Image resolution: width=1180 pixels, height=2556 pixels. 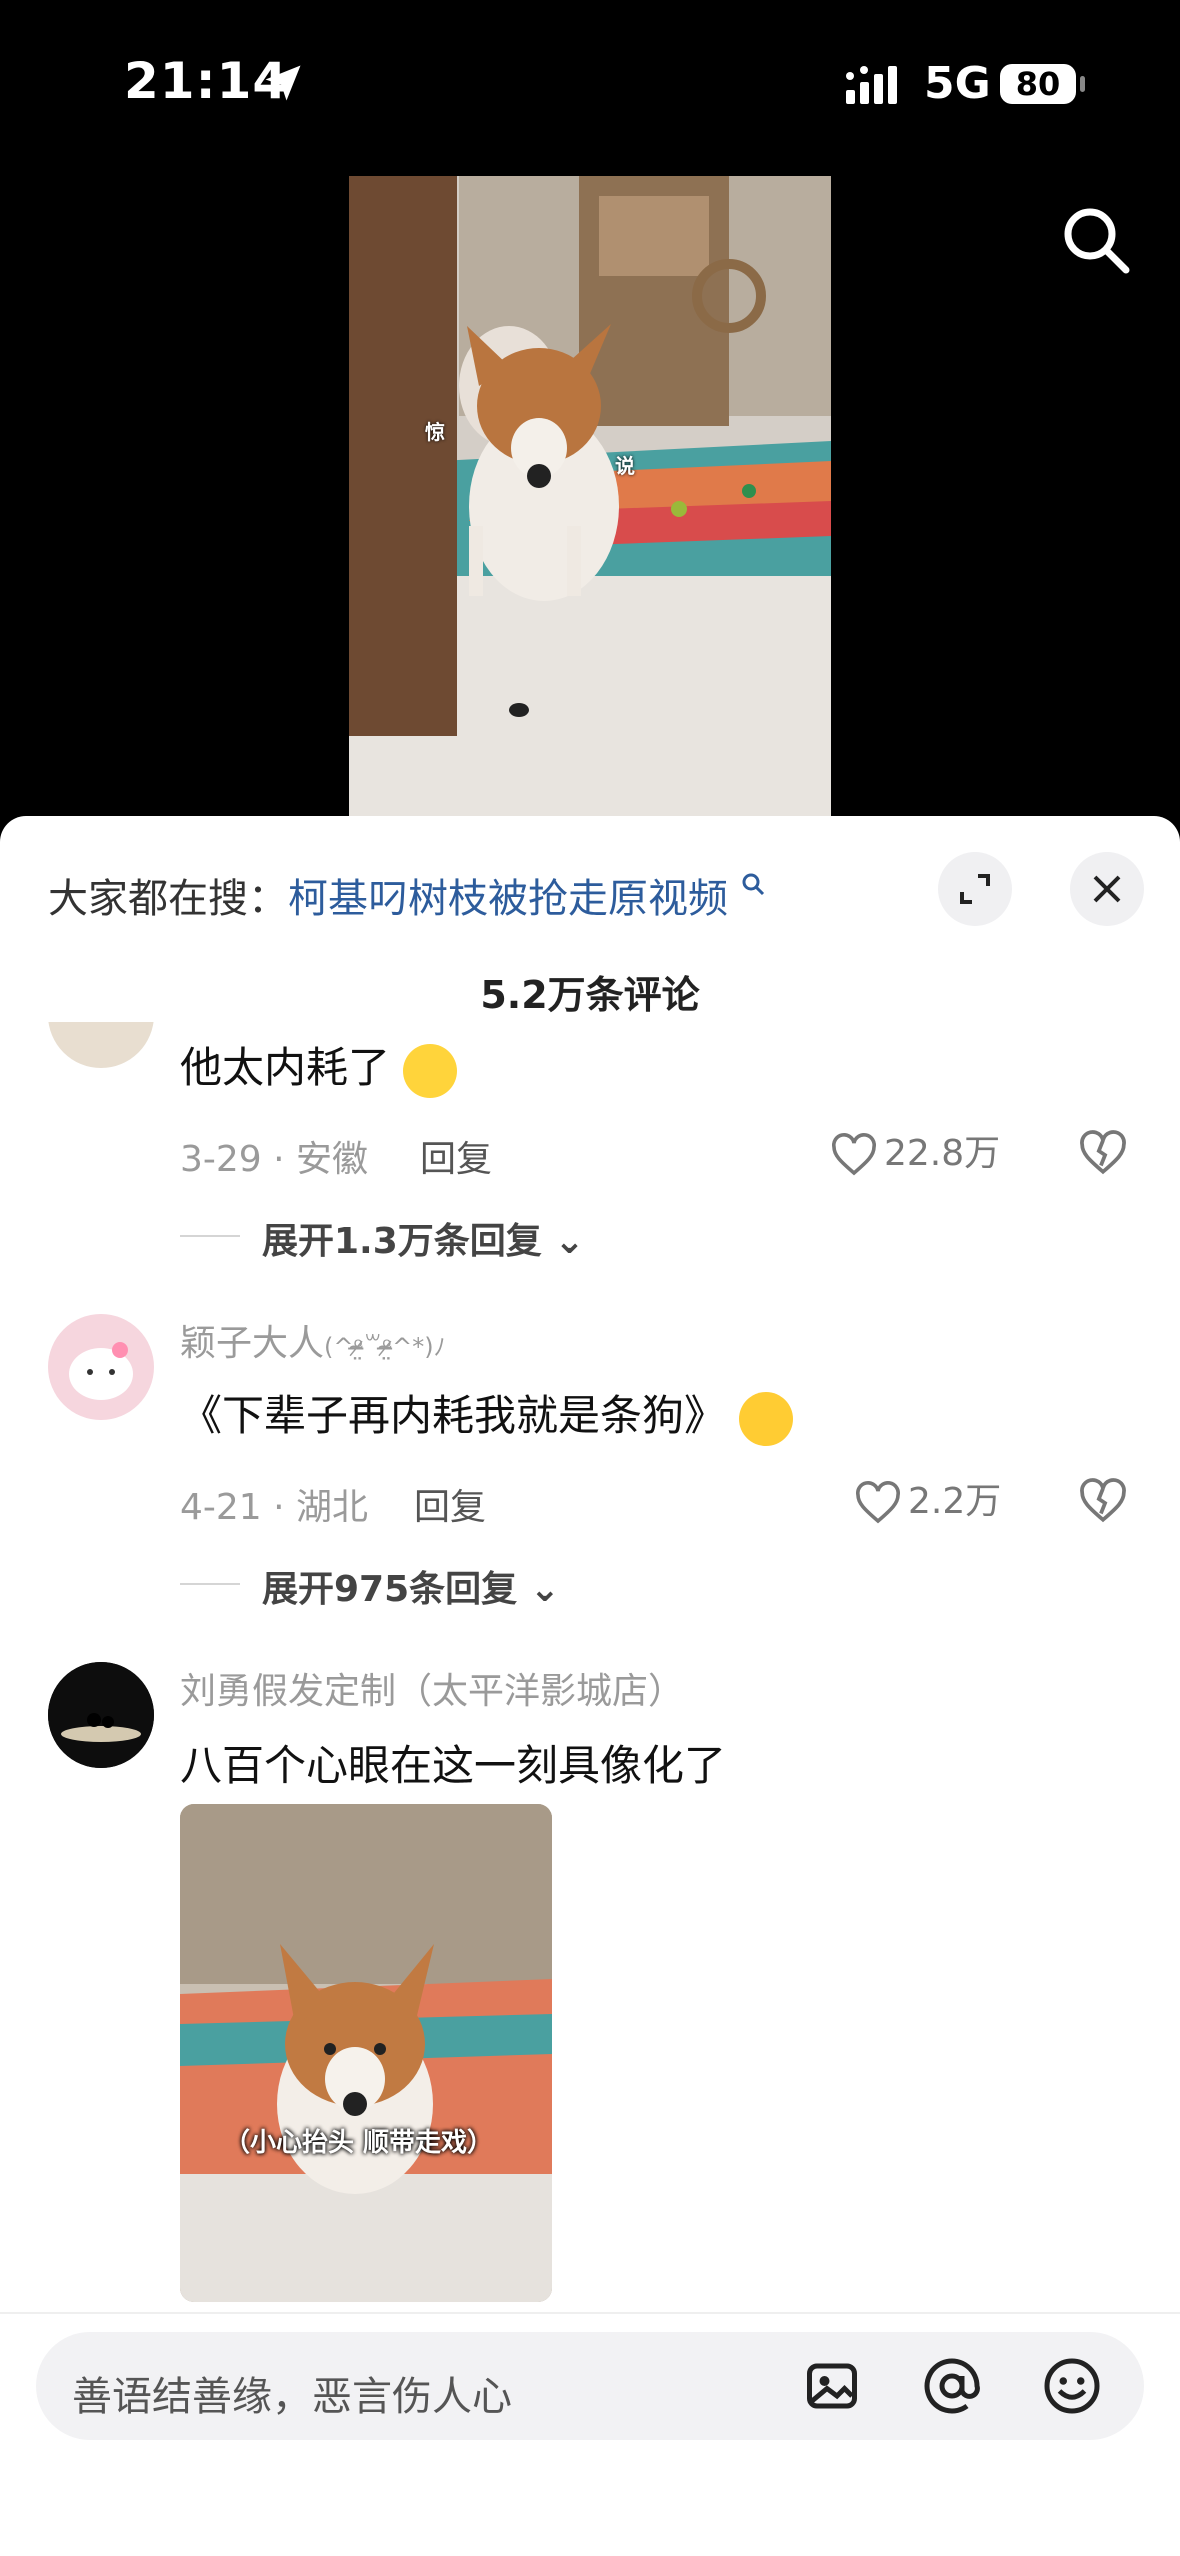 What do you see at coordinates (359, 2143) in the screenshot?
I see `image-caption: （小心抬头 顺带走戏）` at bounding box center [359, 2143].